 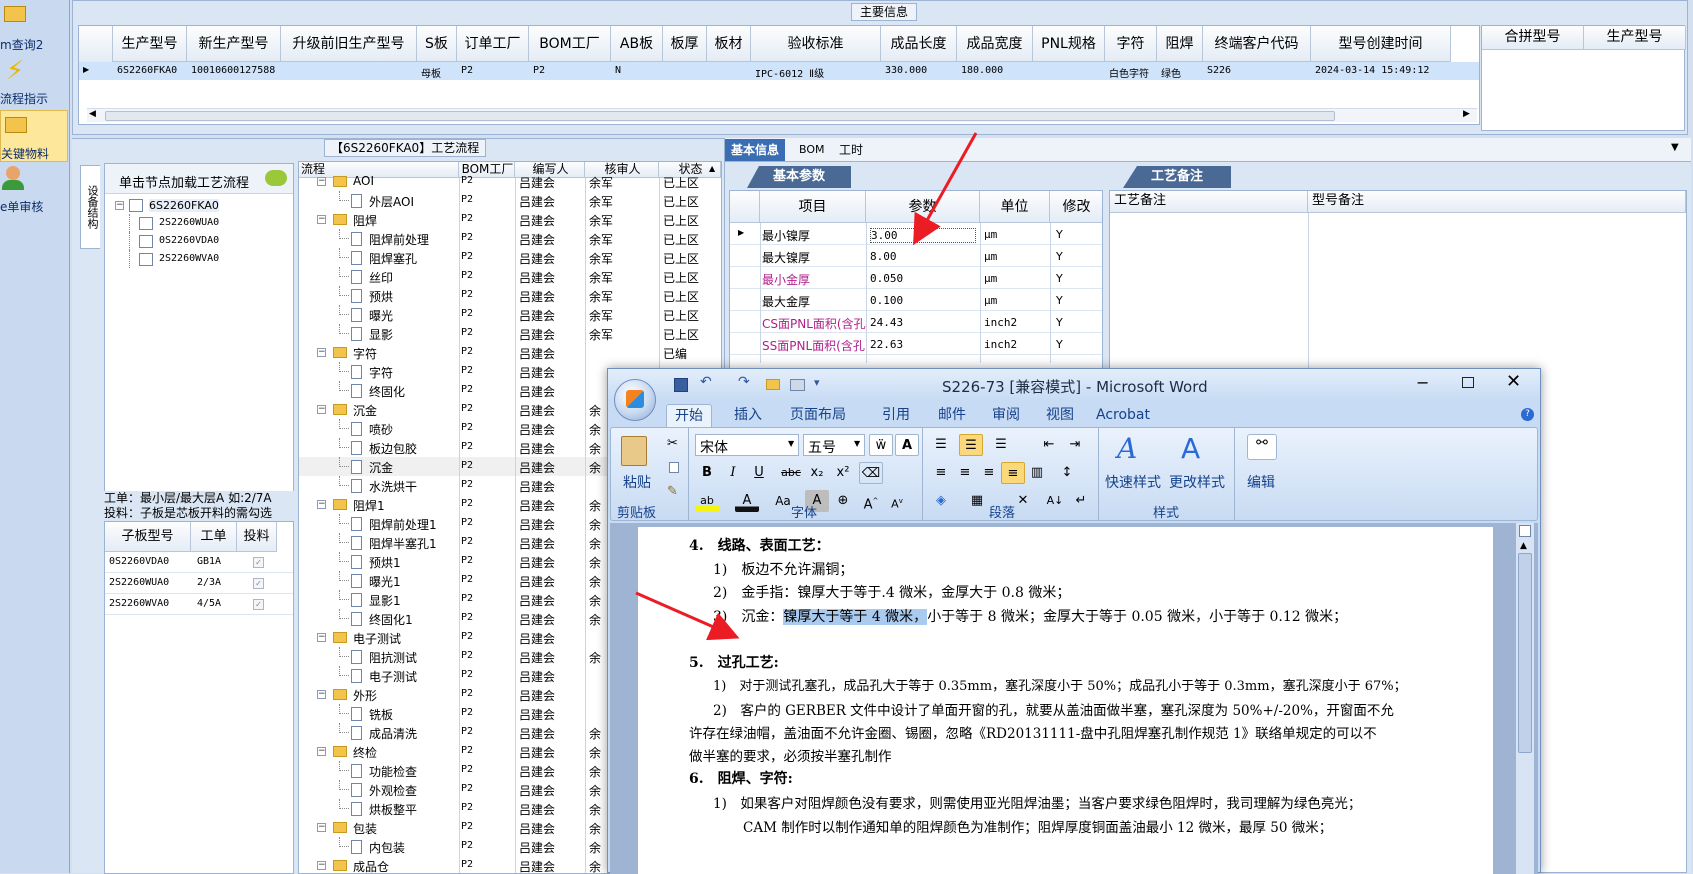 I want to click on ribbon-tab: 引用, so click(x=896, y=415).